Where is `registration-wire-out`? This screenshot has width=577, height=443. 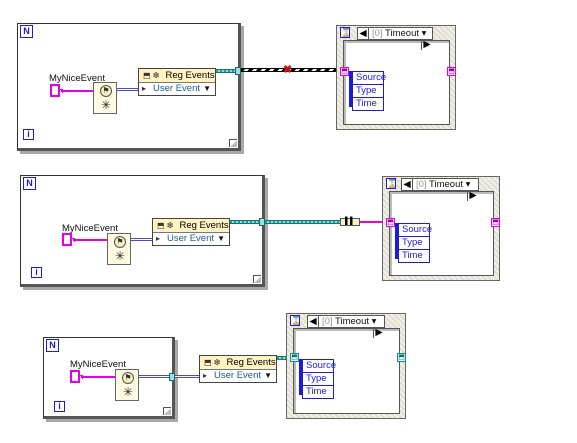
registration-wire-out is located at coordinates (302, 222).